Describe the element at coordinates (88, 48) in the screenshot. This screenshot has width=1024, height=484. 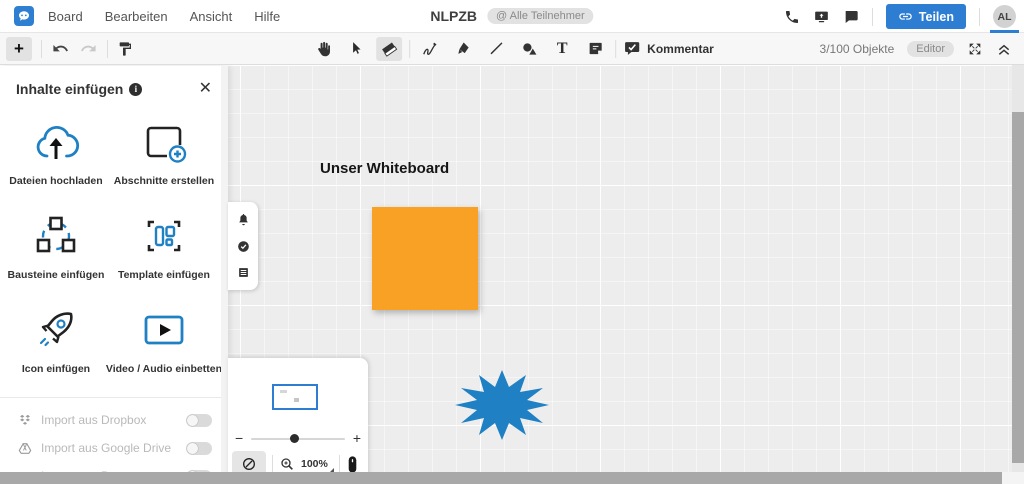
I see `redo-icon` at that location.